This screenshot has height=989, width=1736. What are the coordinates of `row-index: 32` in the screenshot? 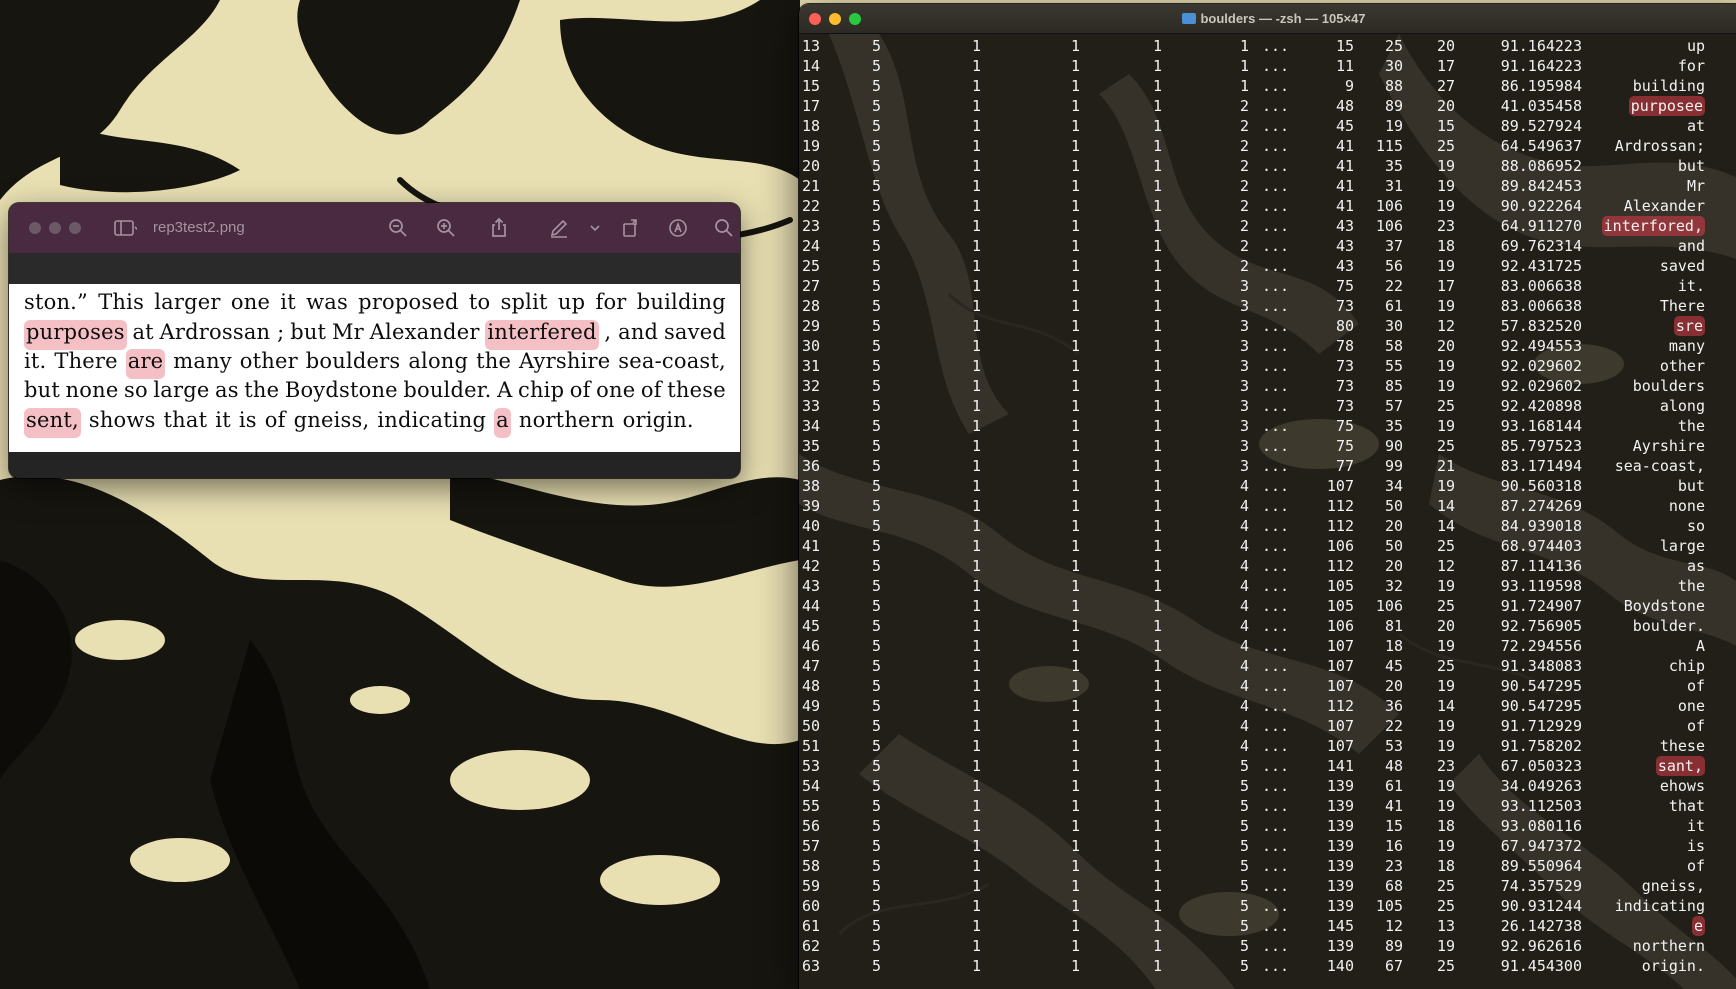 It's located at (811, 386).